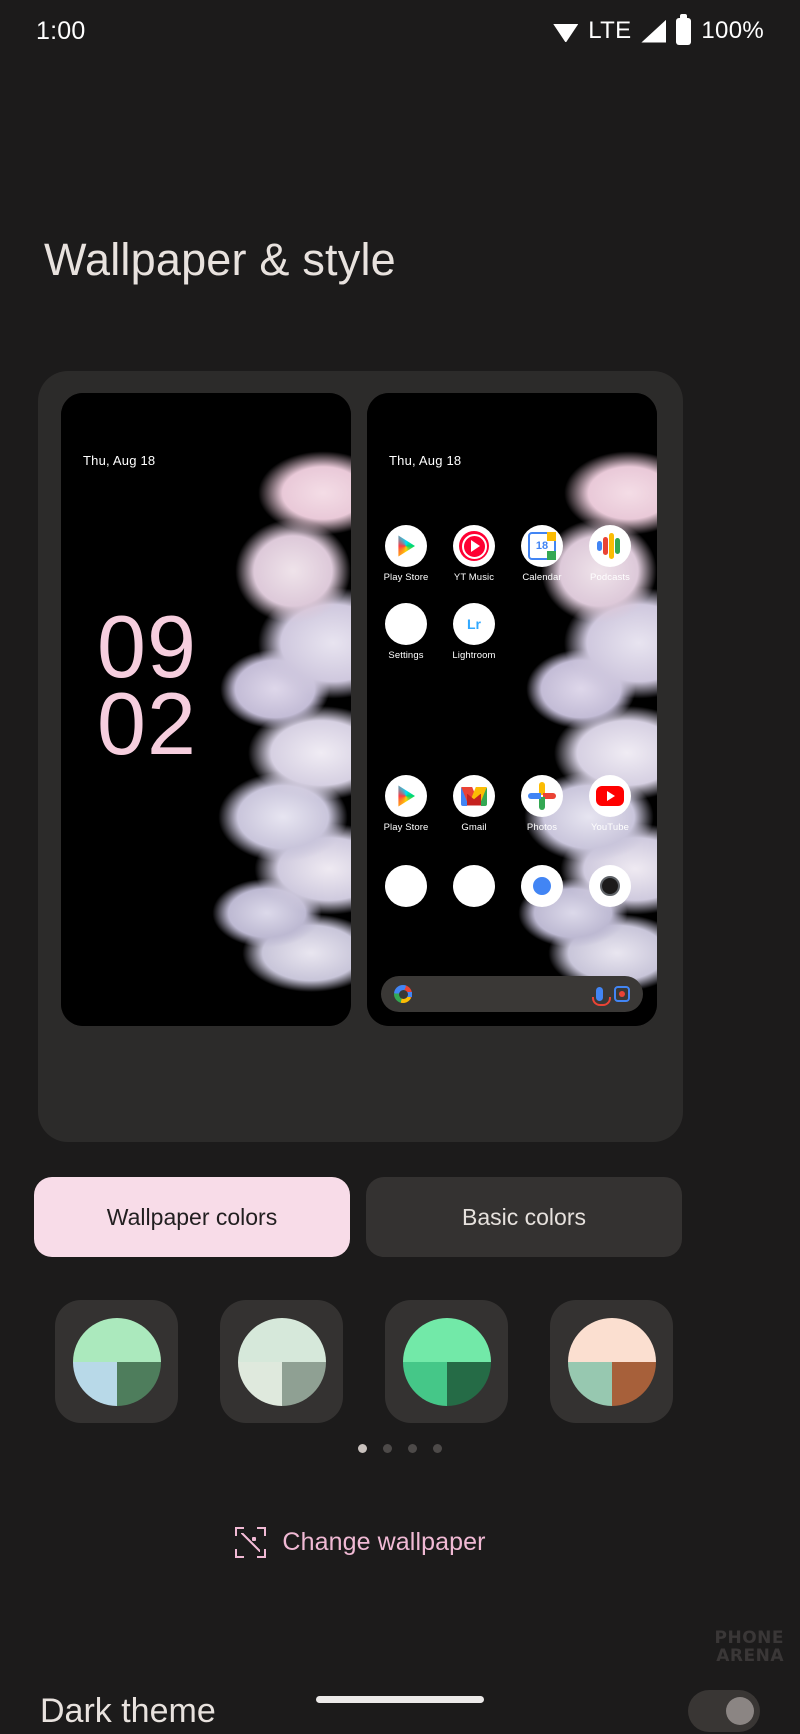 The width and height of the screenshot is (800, 1734). I want to click on google-podcasts-icon, so click(610, 546).